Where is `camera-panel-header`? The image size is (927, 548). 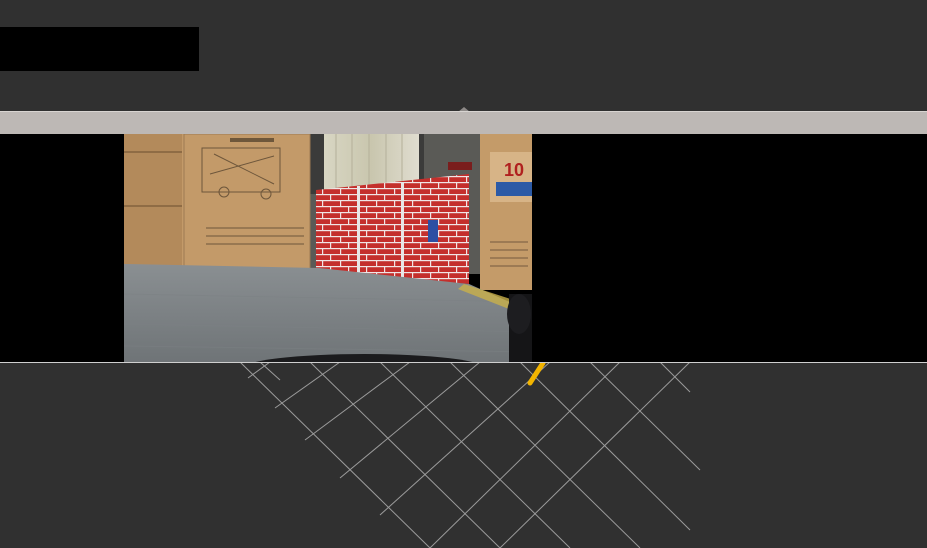
camera-panel-header is located at coordinates (463, 122).